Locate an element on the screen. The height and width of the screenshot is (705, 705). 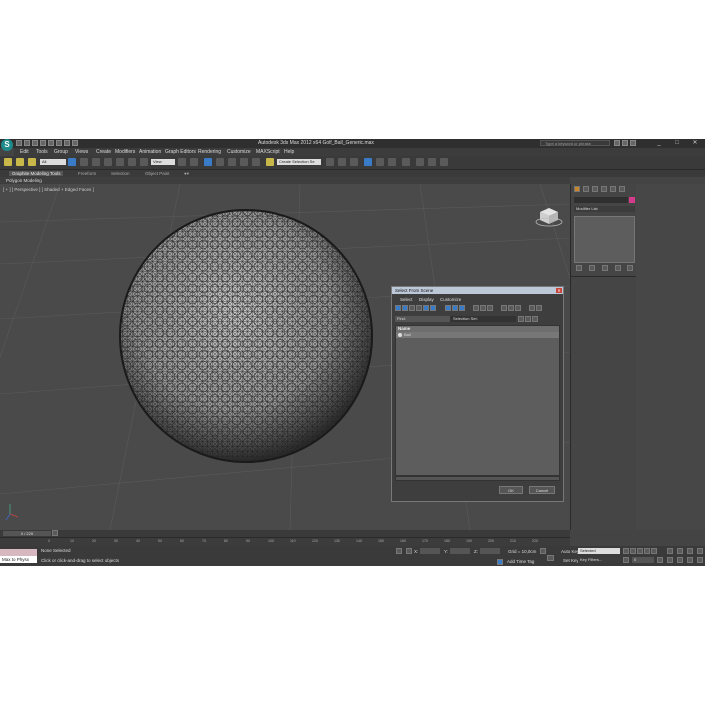
selection-sets-dropdown: Selection Set: is located at coordinates (483, 319).